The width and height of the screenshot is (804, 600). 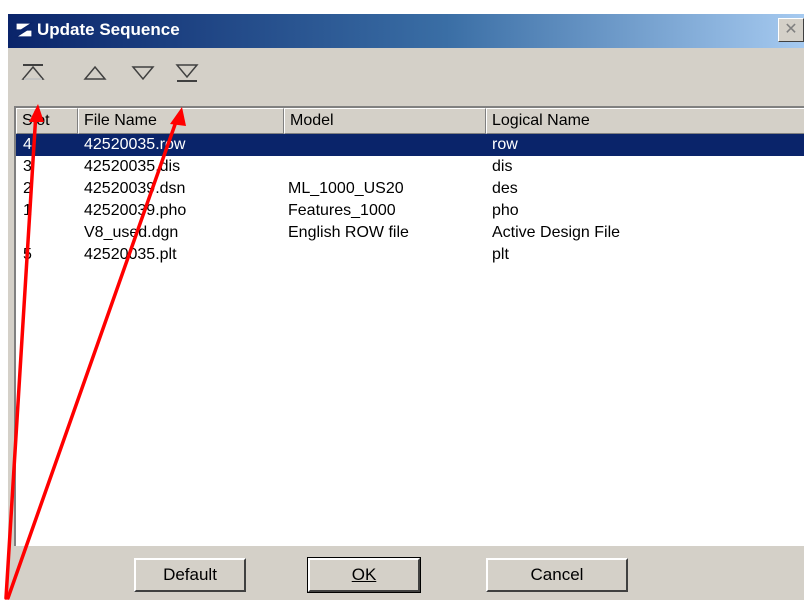 I want to click on table-row: 4 42520035.row row, so click(x=410, y=145).